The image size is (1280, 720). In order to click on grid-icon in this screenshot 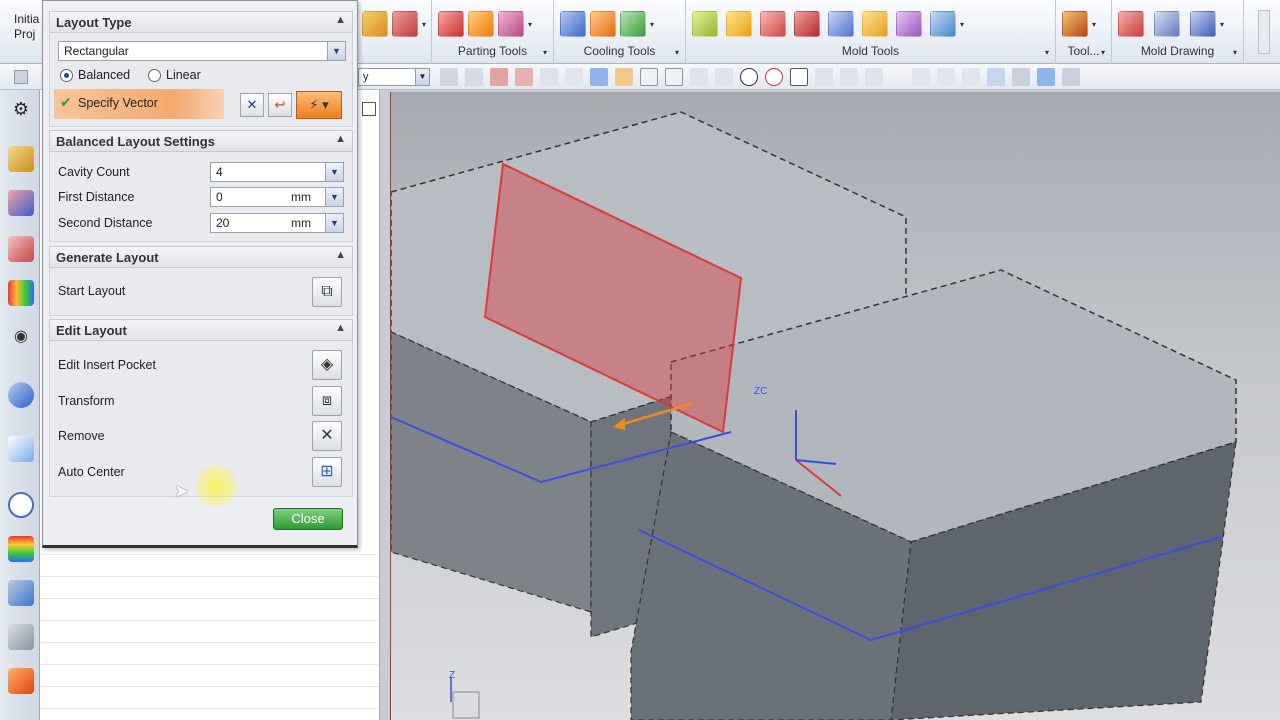, I will do `click(874, 77)`.